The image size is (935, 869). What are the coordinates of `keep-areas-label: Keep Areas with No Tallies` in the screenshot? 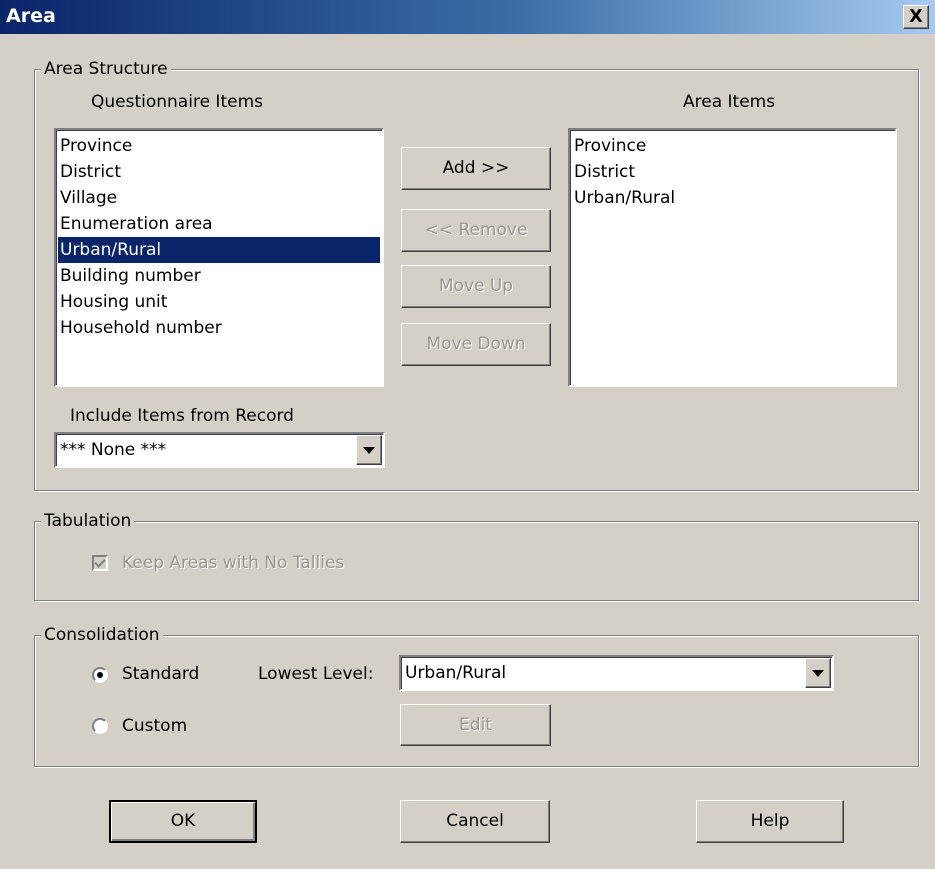 It's located at (233, 563).